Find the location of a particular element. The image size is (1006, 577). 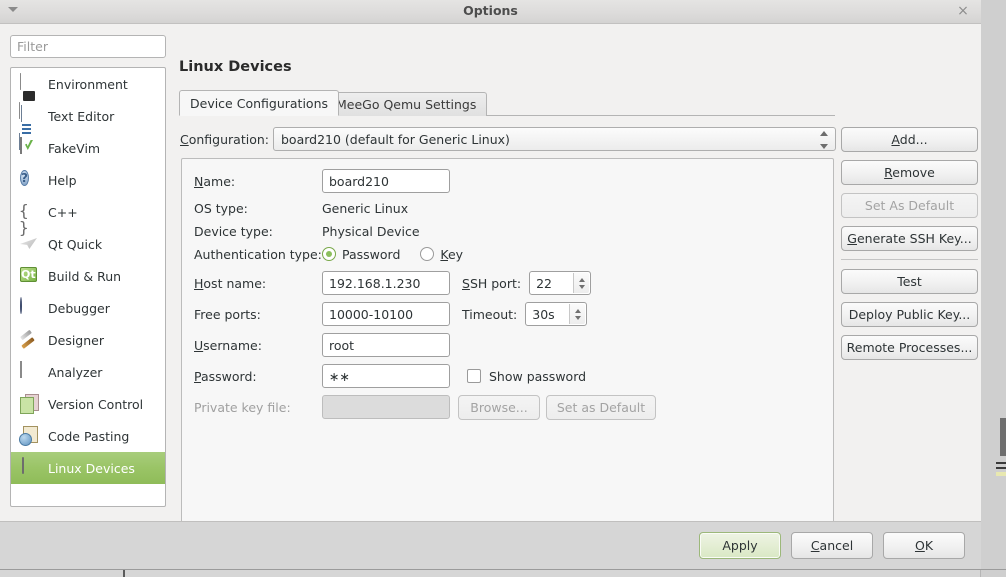

configuration-label: Configuration: is located at coordinates (224, 139).